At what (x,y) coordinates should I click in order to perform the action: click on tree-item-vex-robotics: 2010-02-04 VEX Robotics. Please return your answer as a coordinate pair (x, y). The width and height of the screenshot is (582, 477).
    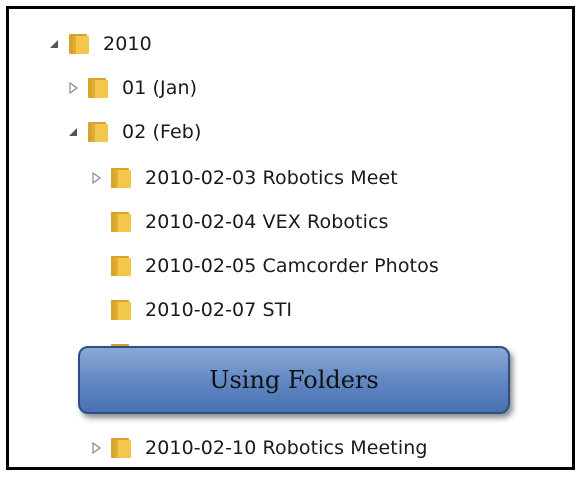
    Looking at the image, I should click on (239, 222).